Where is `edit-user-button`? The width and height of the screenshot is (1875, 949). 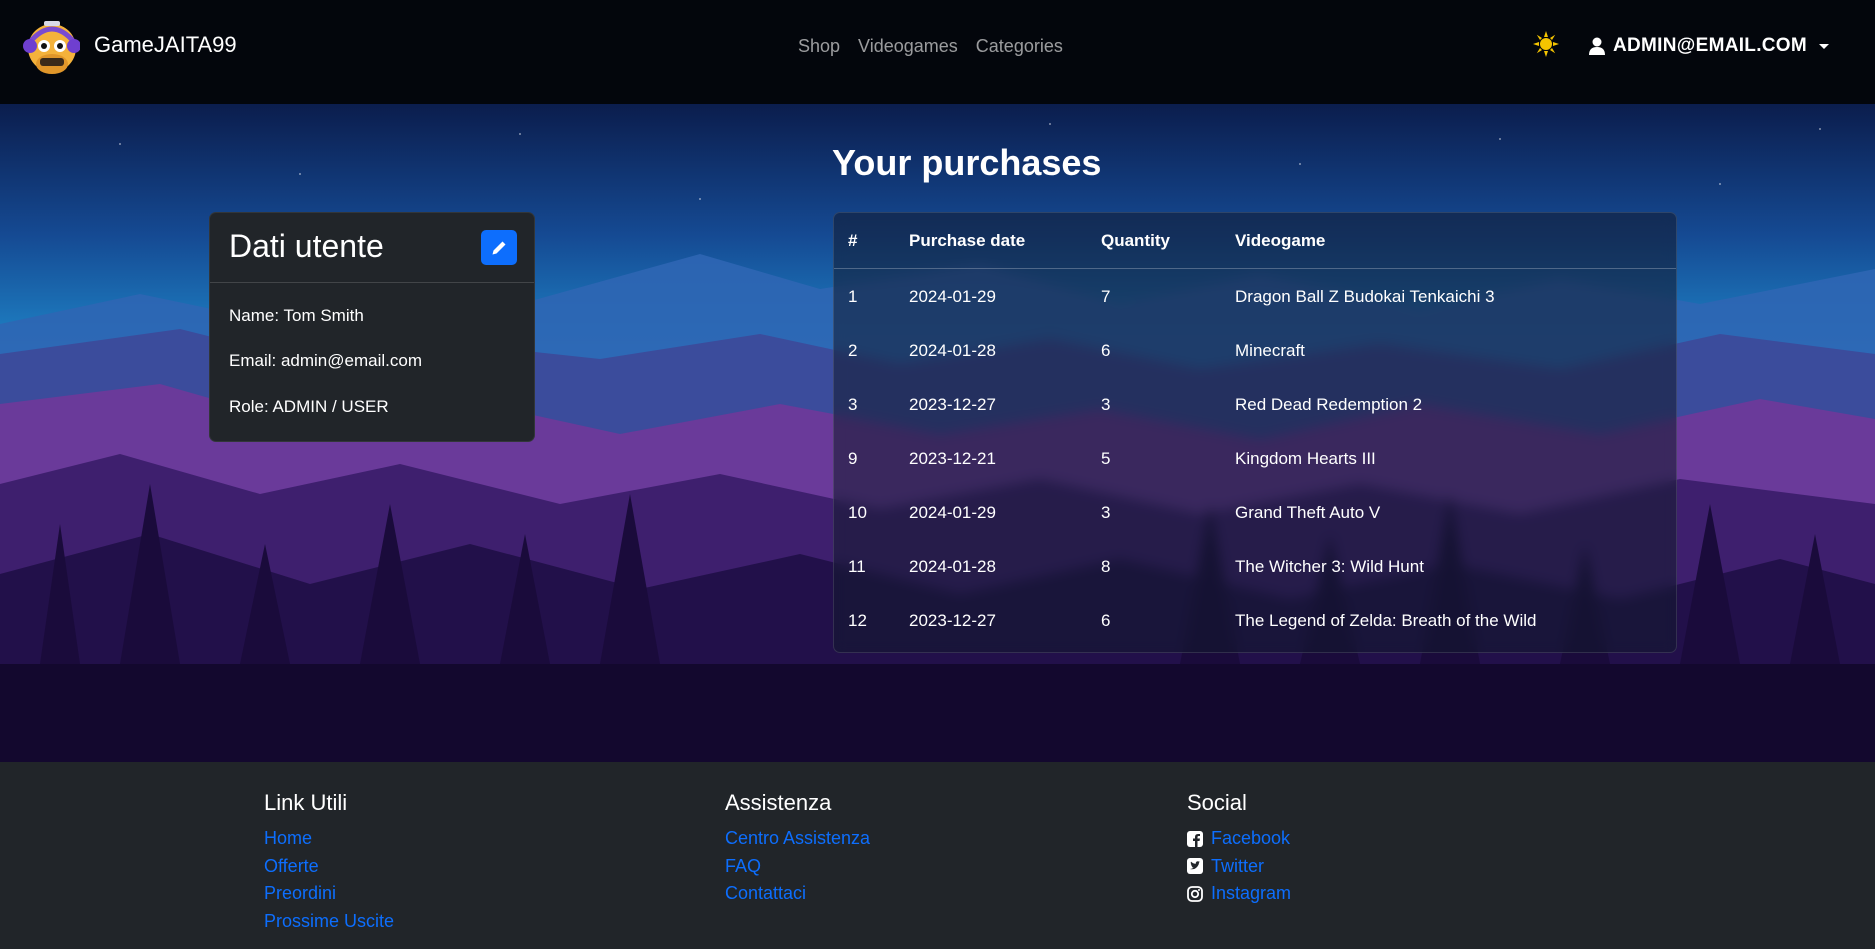
edit-user-button is located at coordinates (499, 247).